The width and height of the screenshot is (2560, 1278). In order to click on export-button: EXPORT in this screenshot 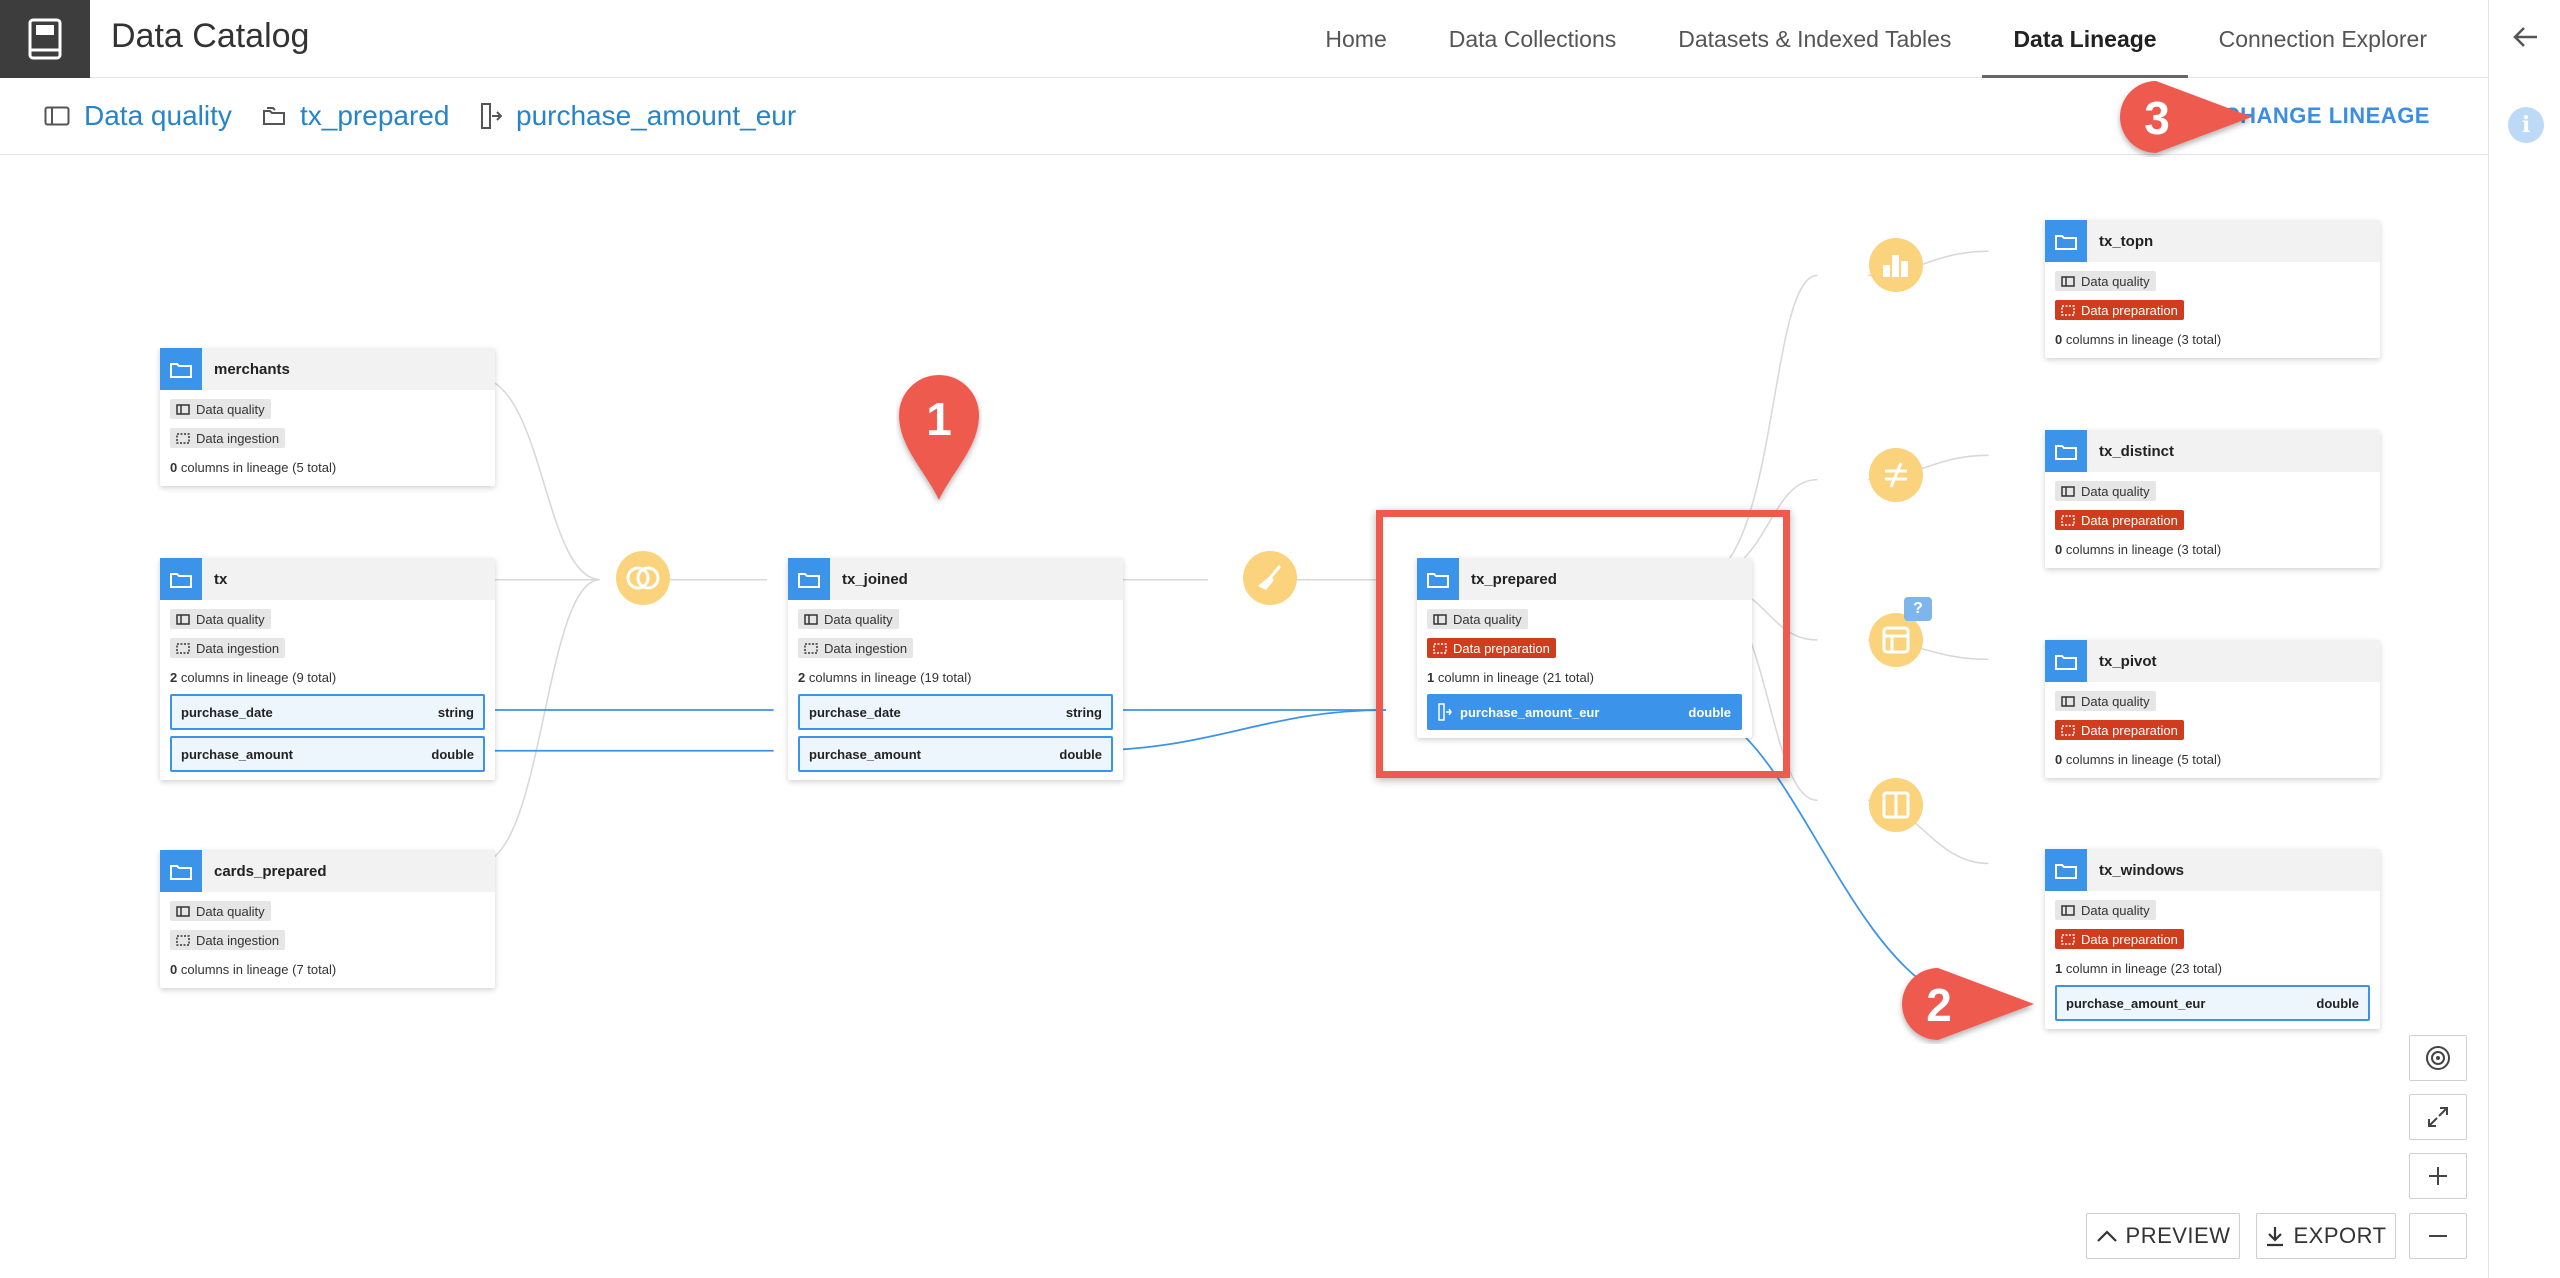, I will do `click(2326, 1236)`.